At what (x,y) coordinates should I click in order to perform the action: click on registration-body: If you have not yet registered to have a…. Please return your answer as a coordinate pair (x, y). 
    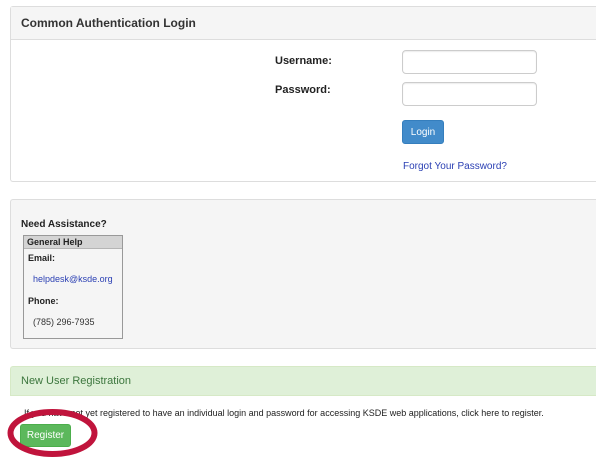
    Looking at the image, I should click on (303, 427).